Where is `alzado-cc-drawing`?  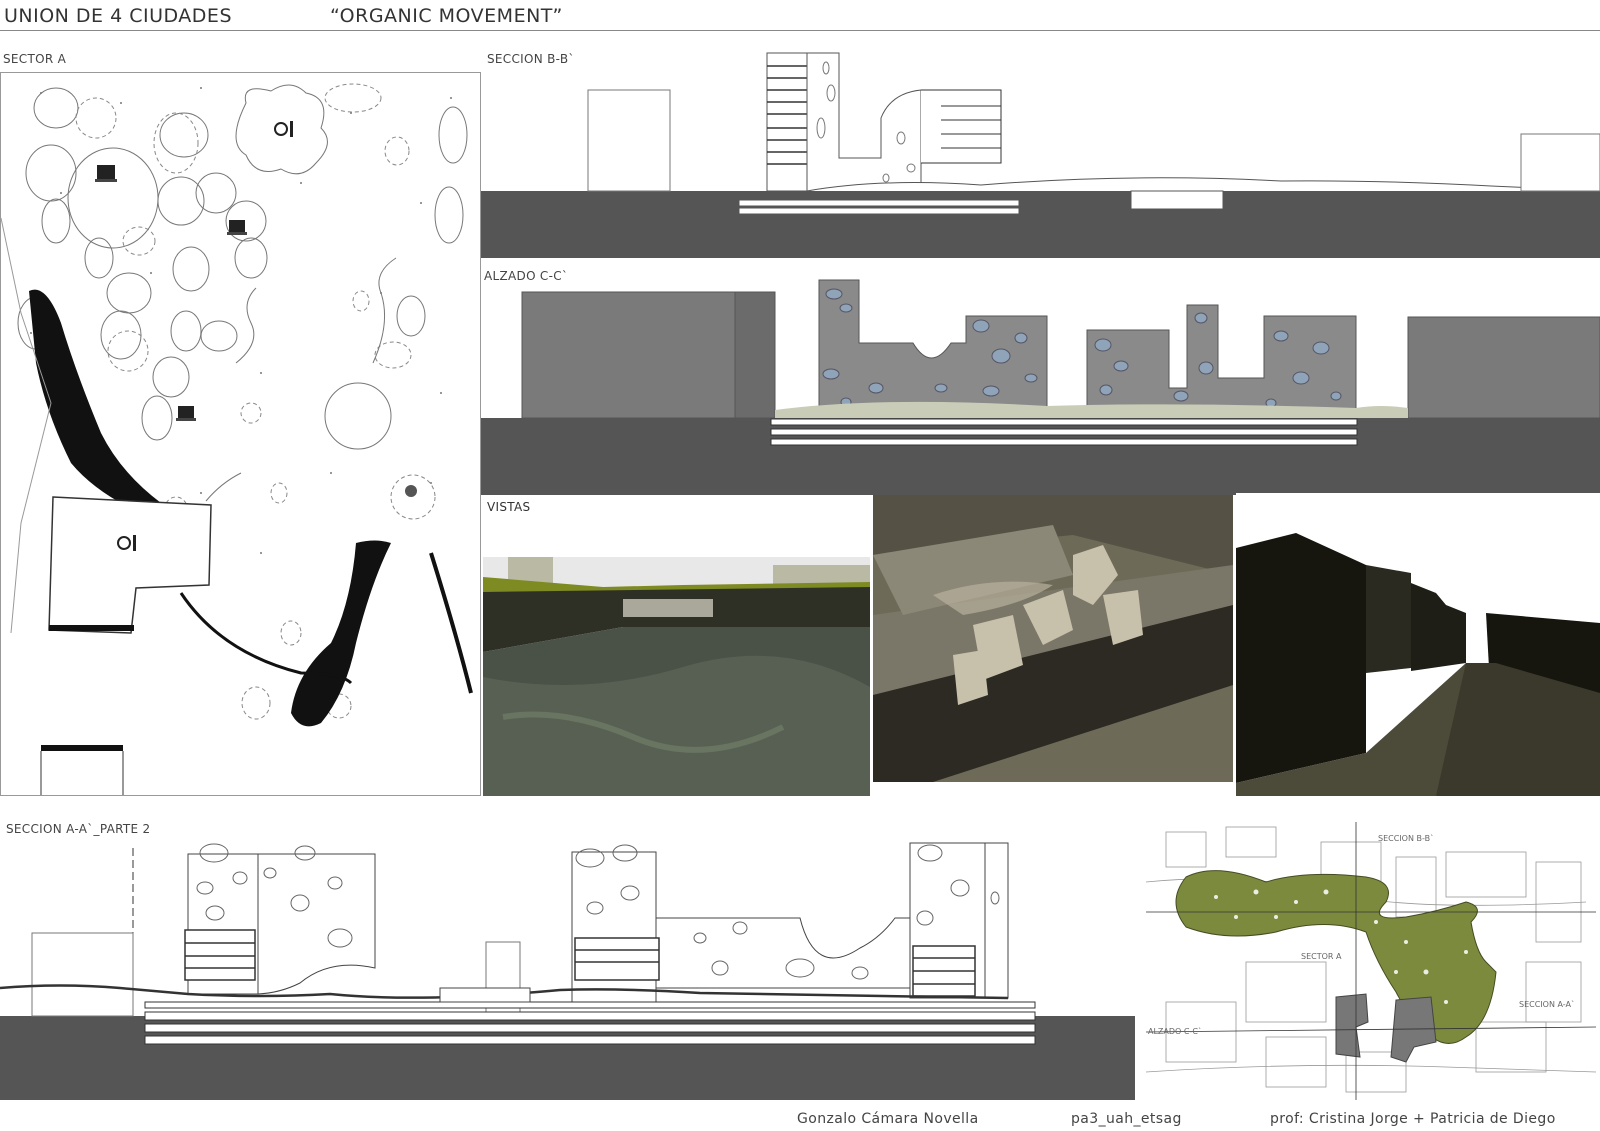
alzado-cc-drawing is located at coordinates (1040, 386).